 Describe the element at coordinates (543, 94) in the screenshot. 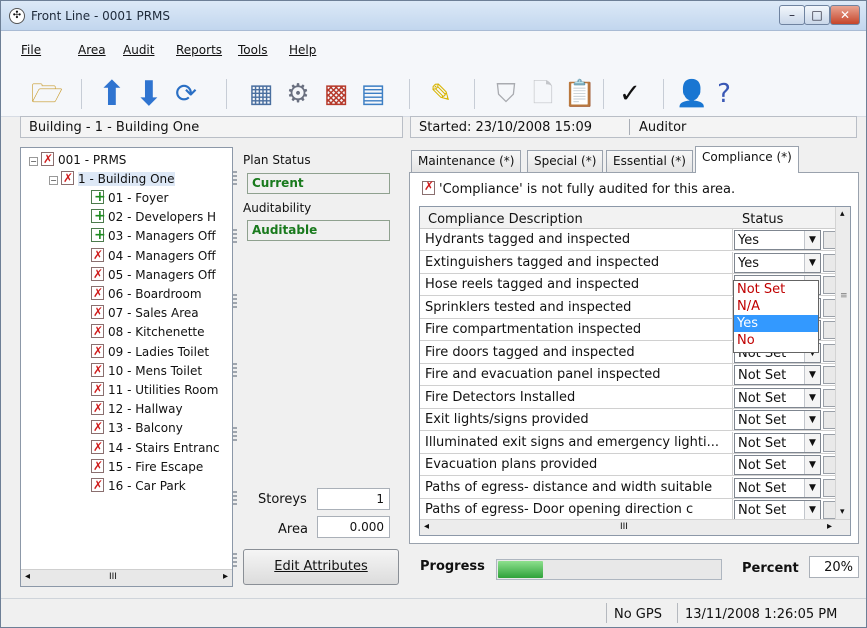

I see `document-icon: 🗋` at that location.